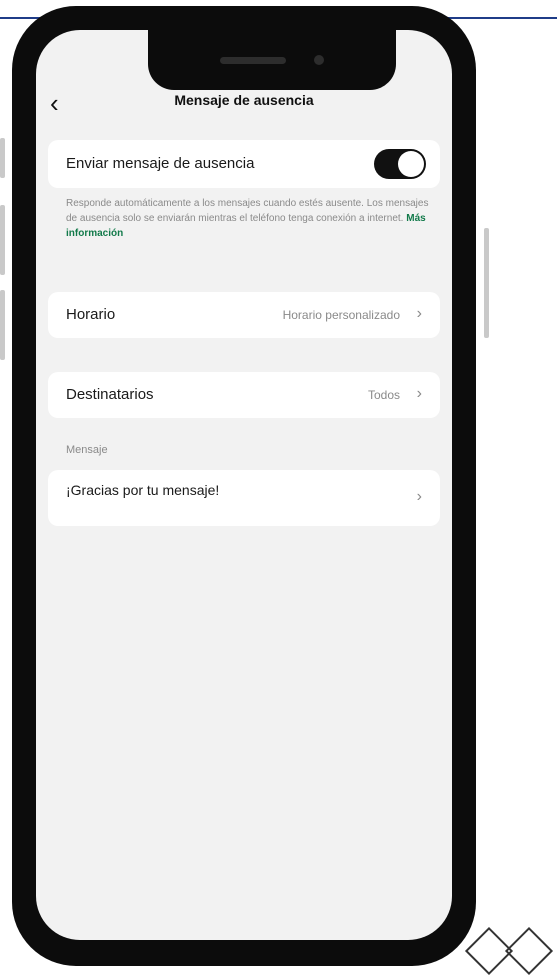 The height and width of the screenshot is (977, 557). I want to click on message-section-label: Mensaje, so click(87, 450).